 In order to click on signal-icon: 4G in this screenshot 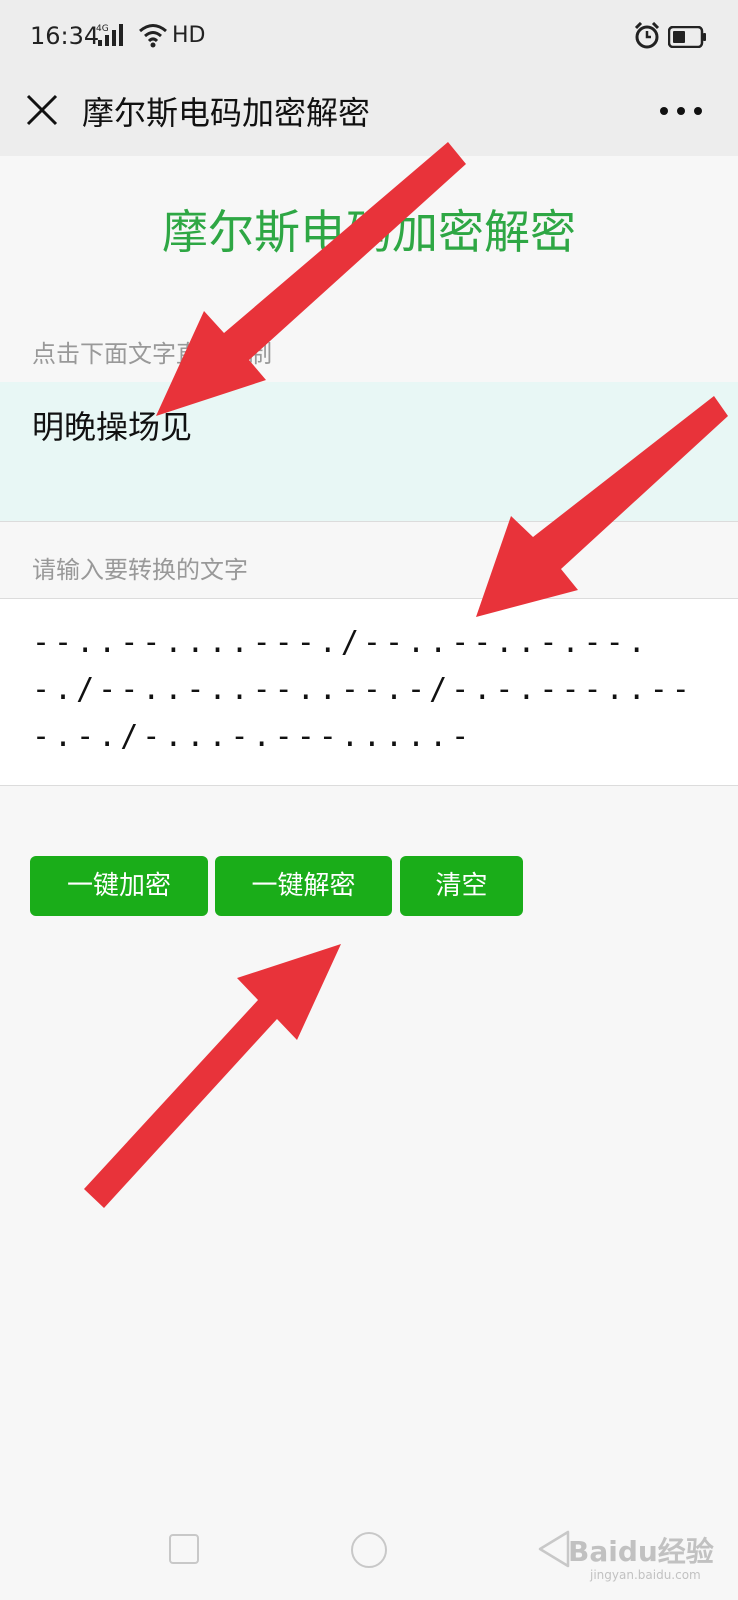, I will do `click(114, 37)`.